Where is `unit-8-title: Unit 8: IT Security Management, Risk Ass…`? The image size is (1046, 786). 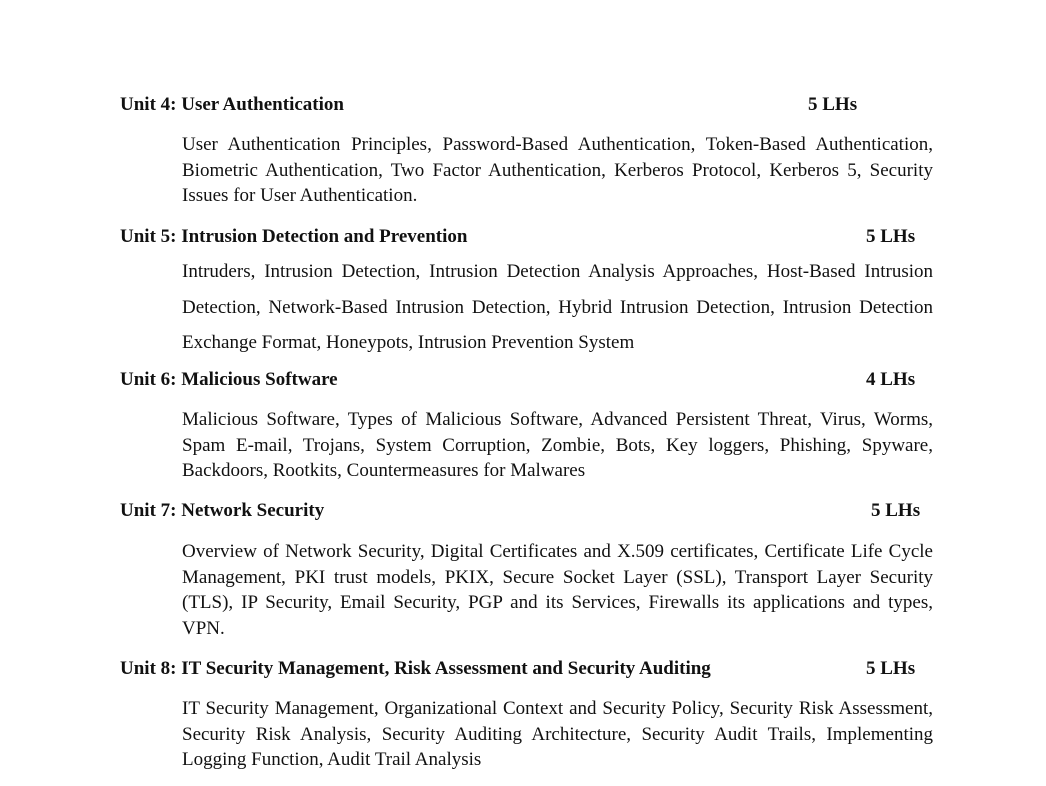
unit-8-title: Unit 8: IT Security Management, Risk Ass… is located at coordinates (415, 668).